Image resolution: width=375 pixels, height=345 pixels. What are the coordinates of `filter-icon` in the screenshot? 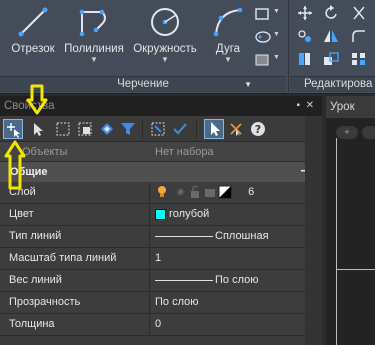 It's located at (128, 129).